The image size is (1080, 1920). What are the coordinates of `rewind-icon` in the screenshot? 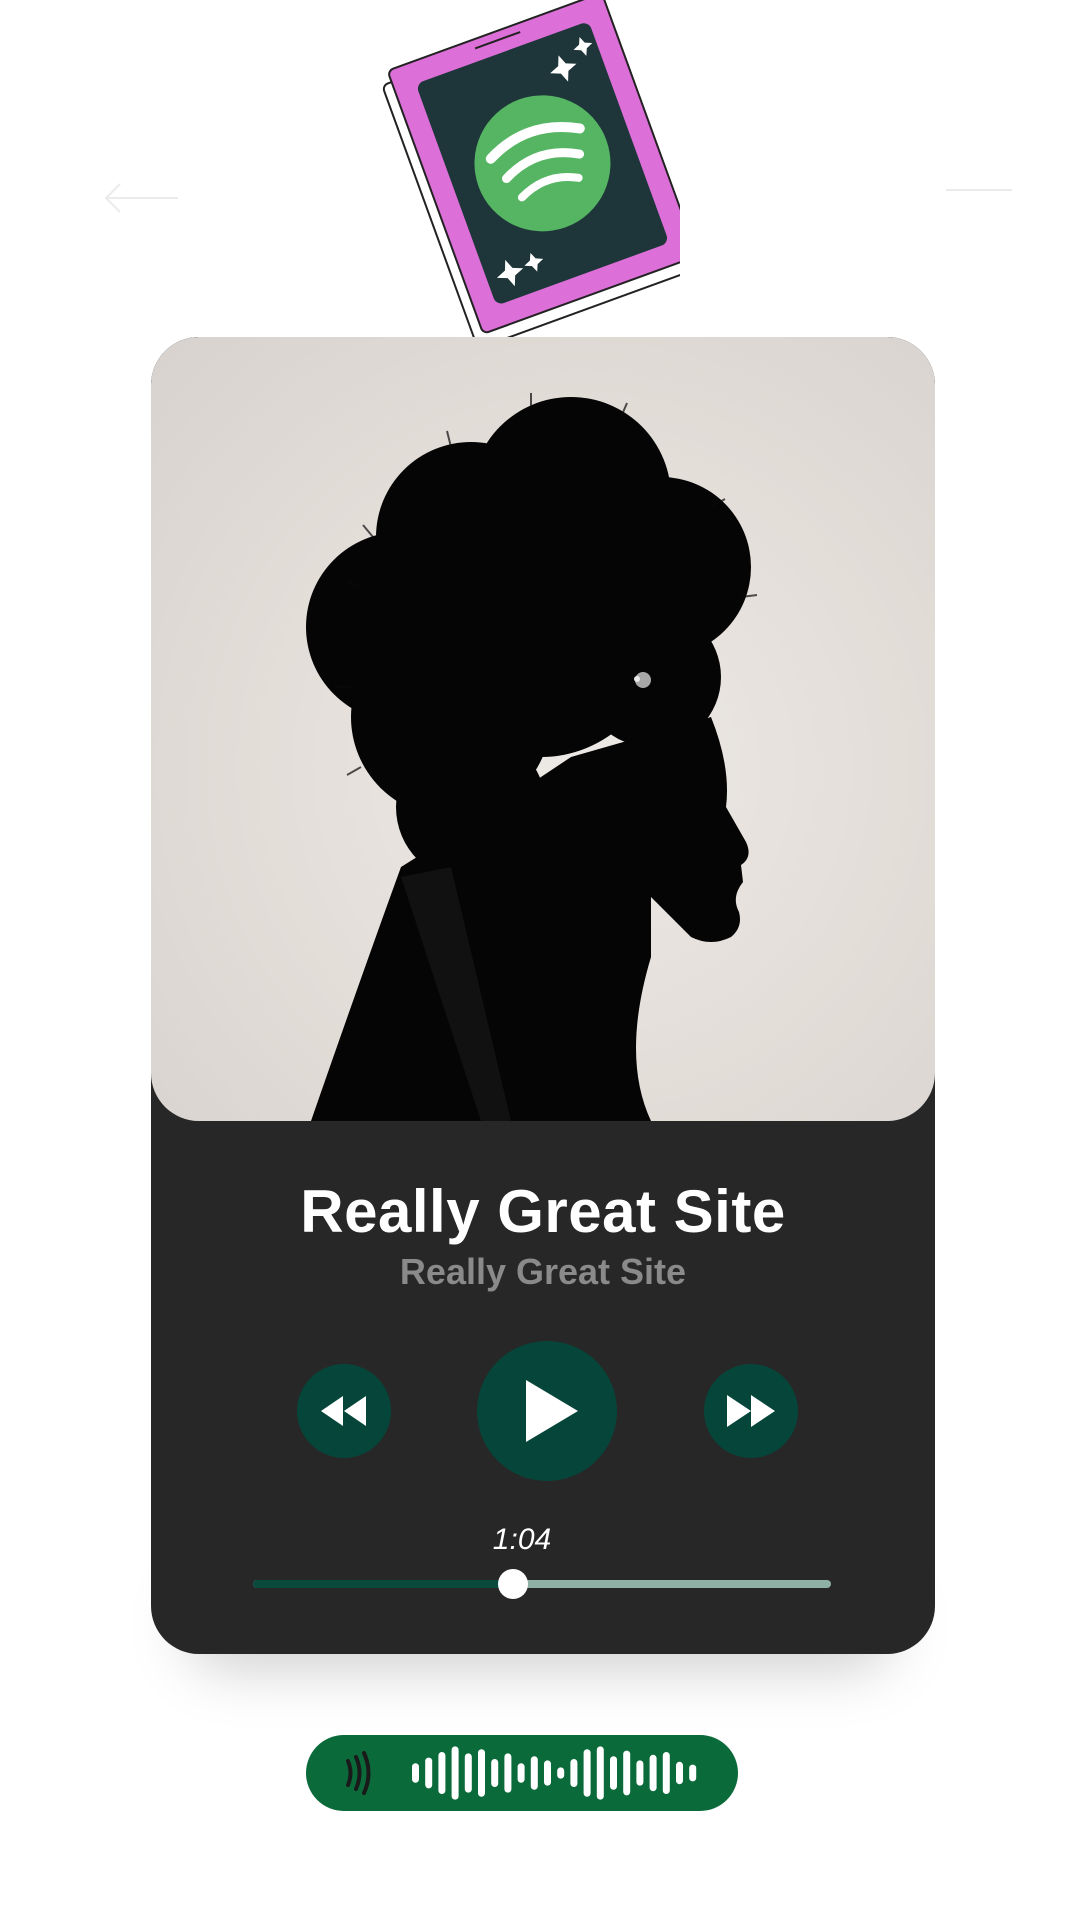 It's located at (343, 1411).